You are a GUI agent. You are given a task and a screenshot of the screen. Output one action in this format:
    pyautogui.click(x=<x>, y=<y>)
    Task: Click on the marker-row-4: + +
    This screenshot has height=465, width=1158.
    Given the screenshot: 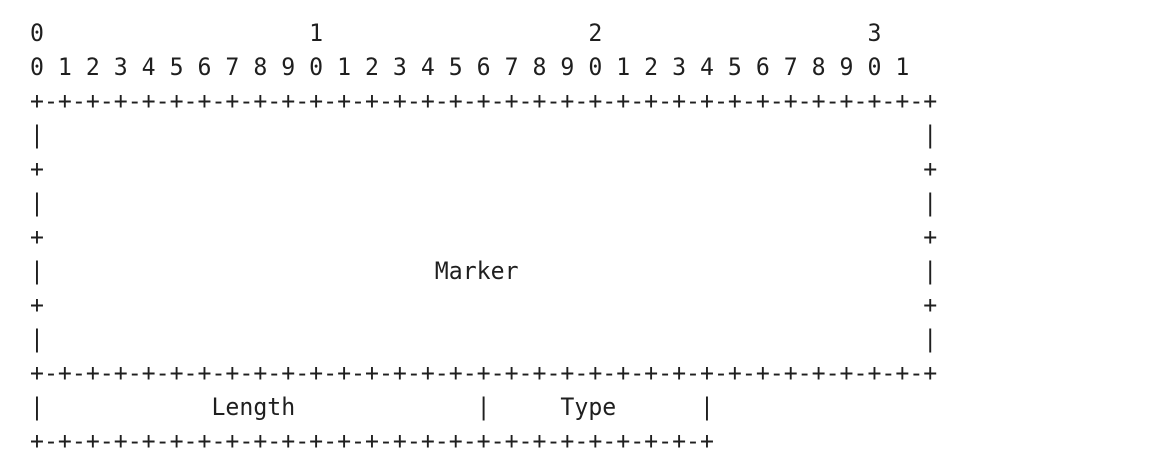 What is the action you would take?
    pyautogui.click(x=484, y=237)
    